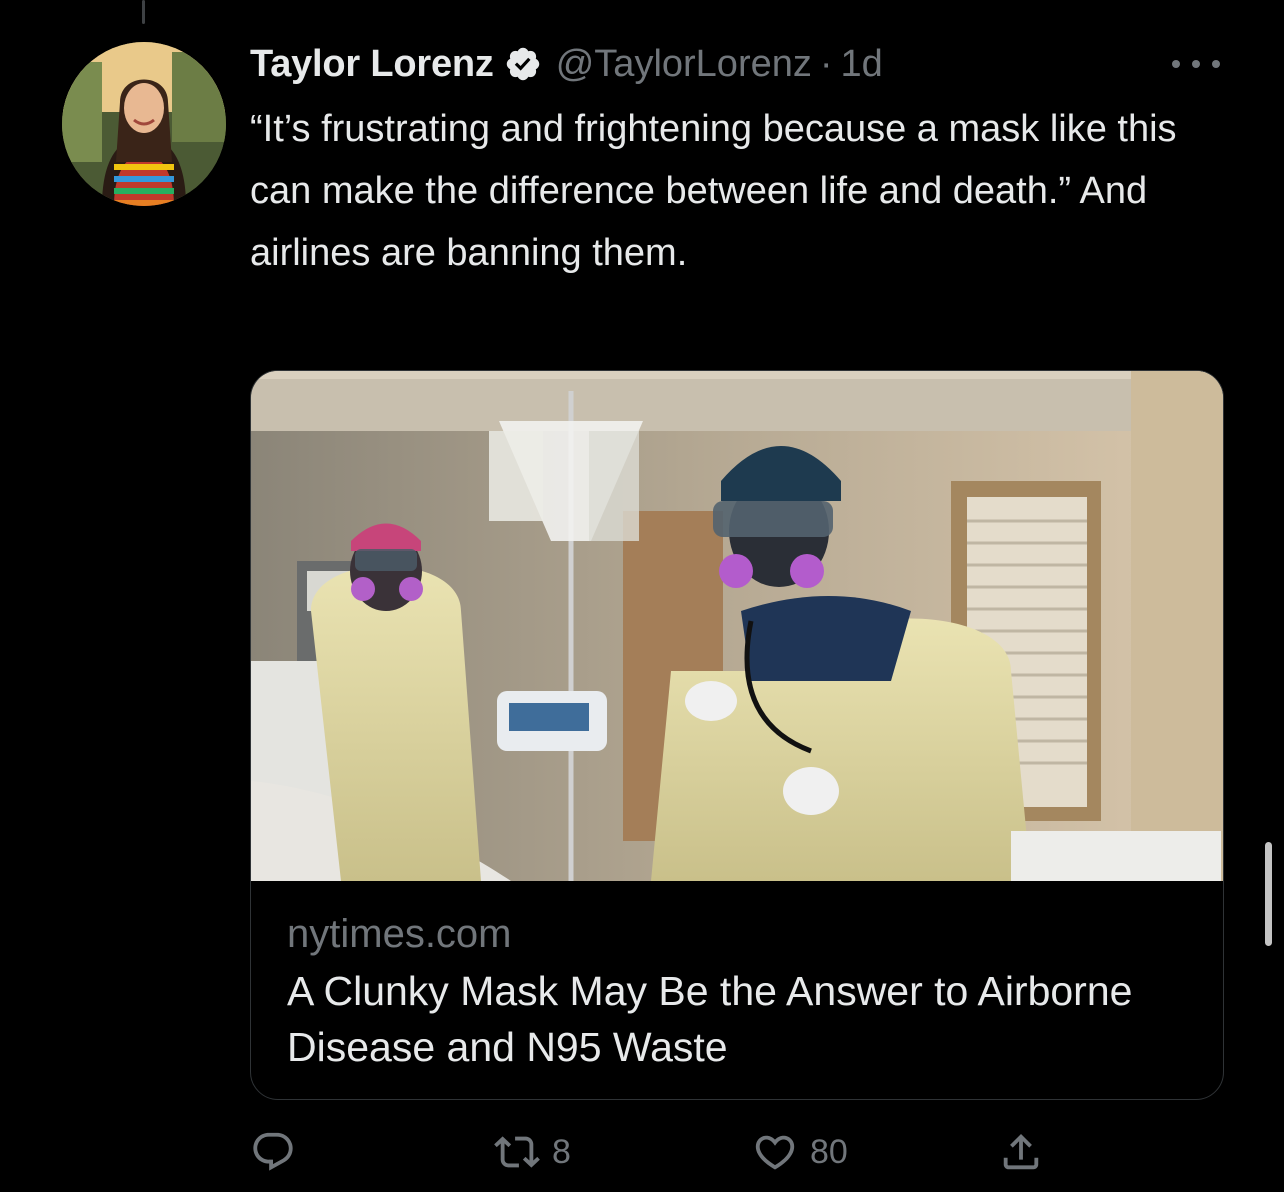 The width and height of the screenshot is (1284, 1192). I want to click on retweet-button: 8, so click(532, 1152).